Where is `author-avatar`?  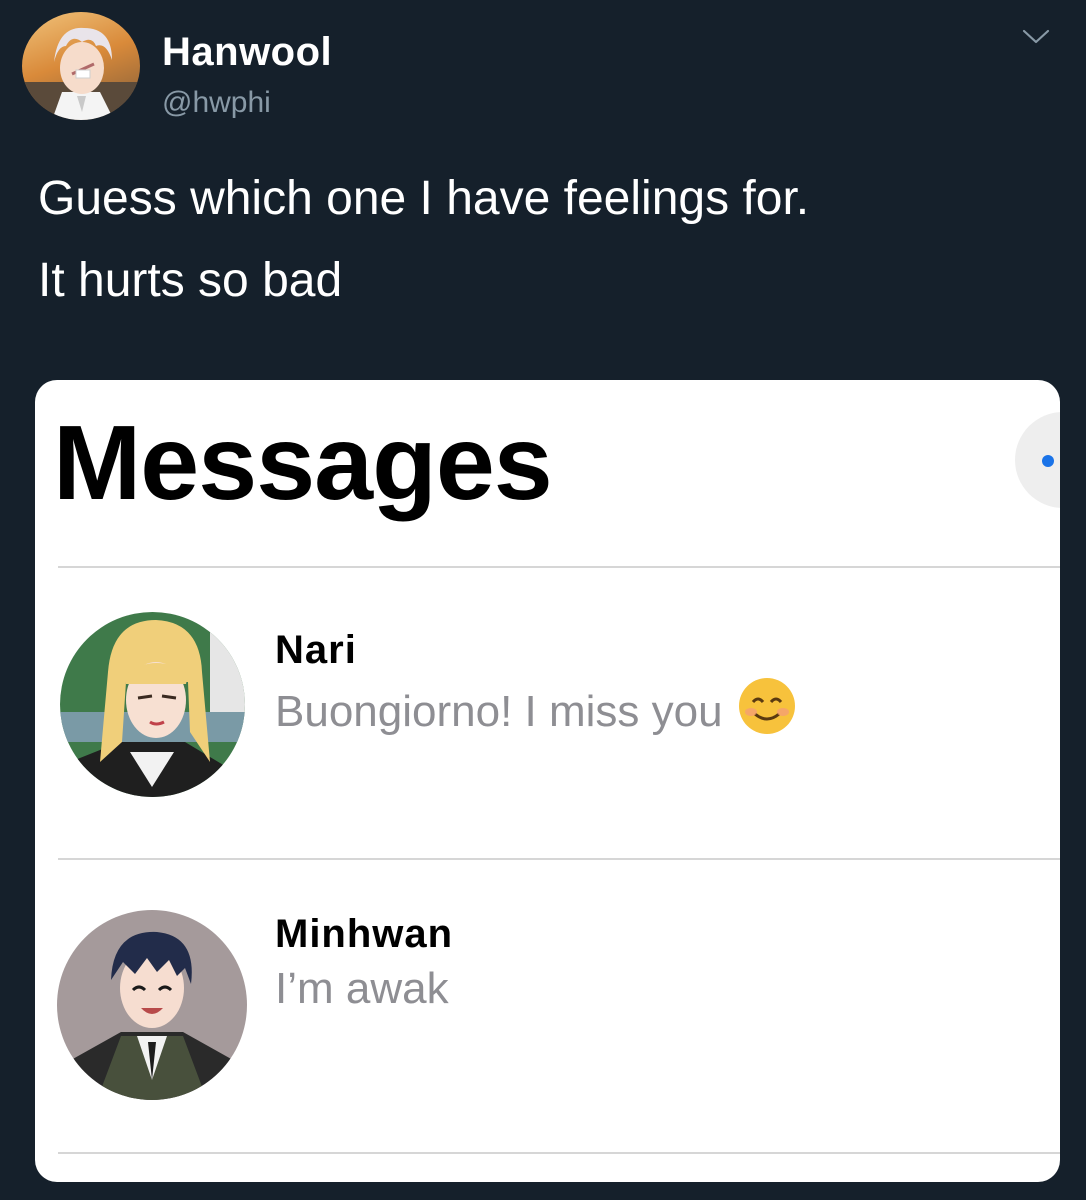
author-avatar is located at coordinates (81, 66).